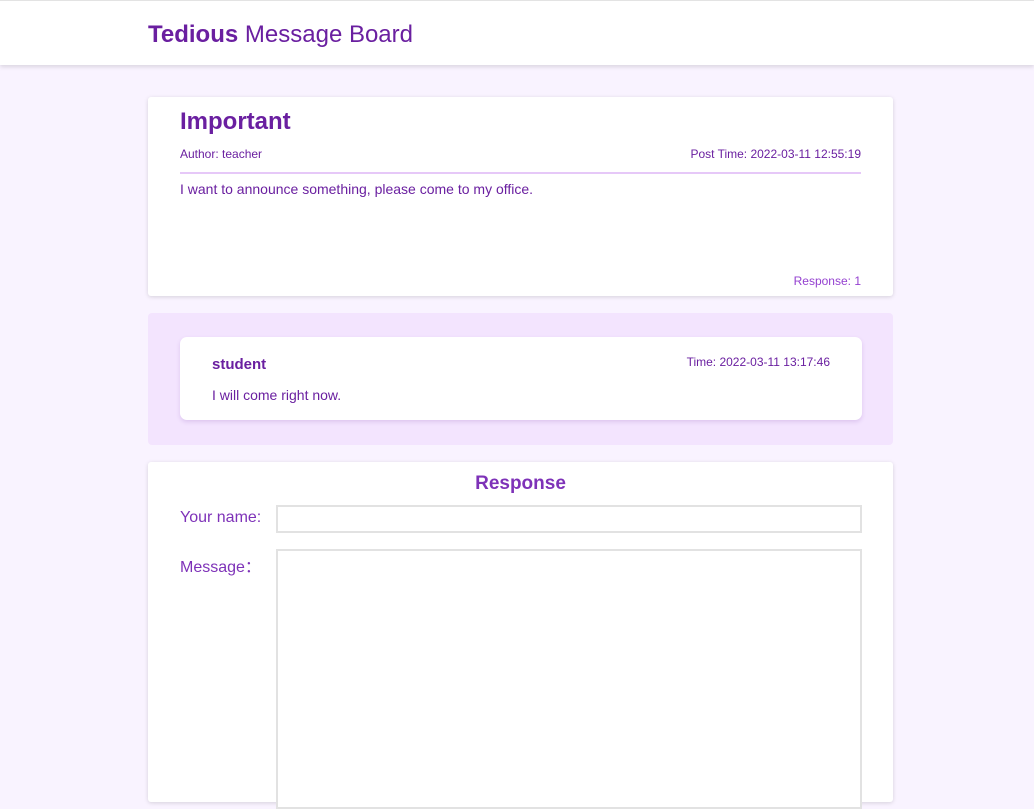 The height and width of the screenshot is (809, 1034). What do you see at coordinates (325, 34) in the screenshot?
I see `brand-rest-text: Message Board` at bounding box center [325, 34].